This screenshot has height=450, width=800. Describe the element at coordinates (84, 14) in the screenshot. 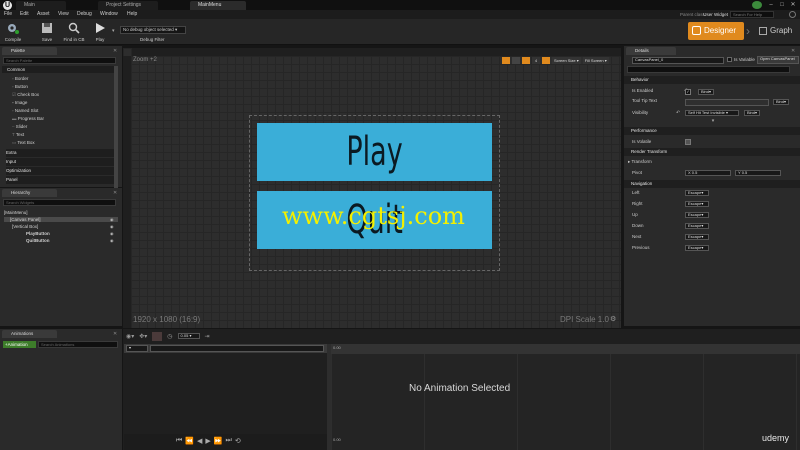

I see `menu-debug: Debug` at that location.